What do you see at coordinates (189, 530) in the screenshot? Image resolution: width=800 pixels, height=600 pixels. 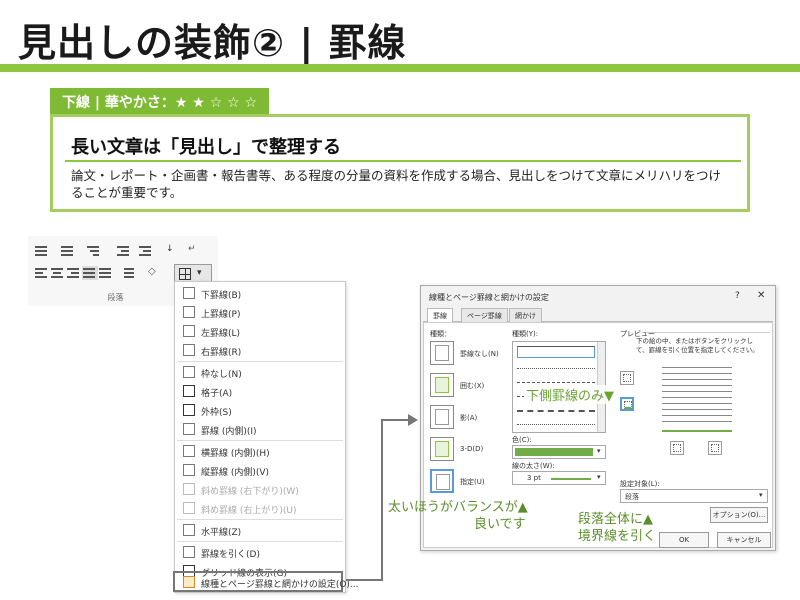 I see `horizontal-line-icon` at bounding box center [189, 530].